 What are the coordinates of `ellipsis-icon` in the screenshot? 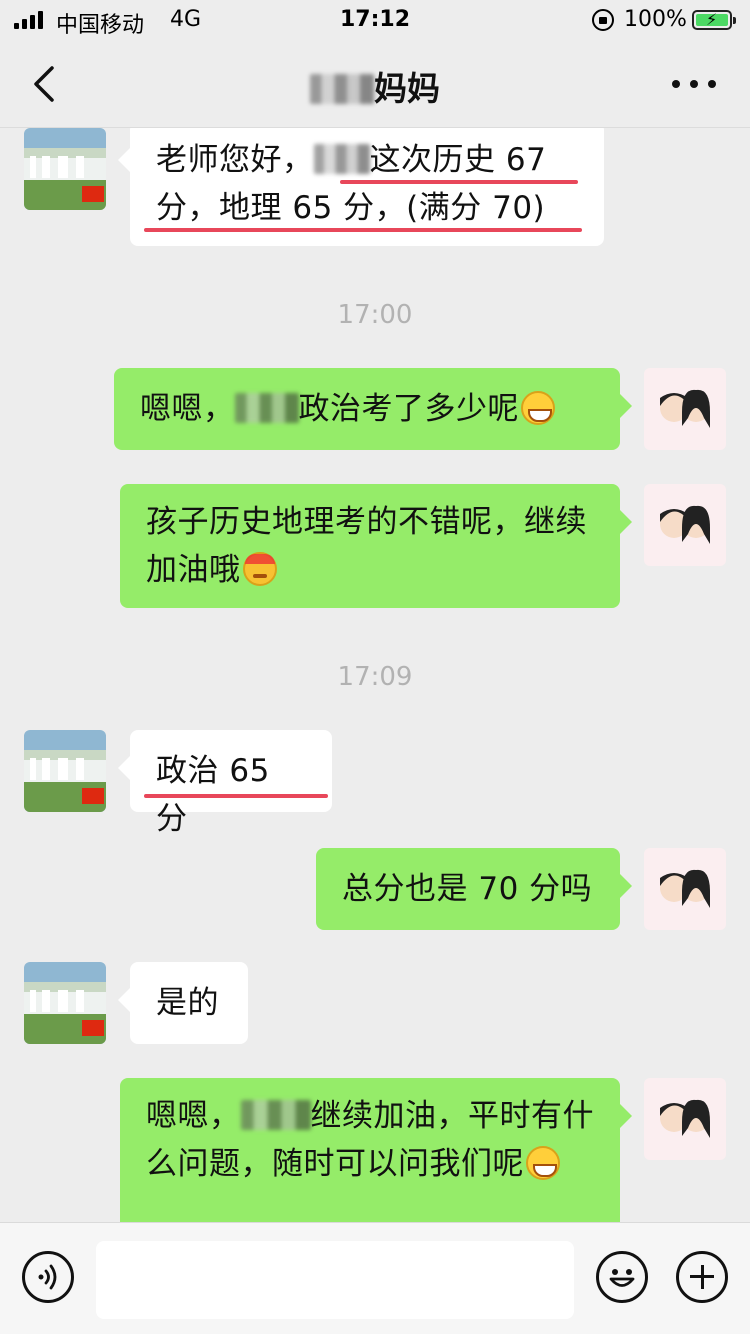 It's located at (694, 85).